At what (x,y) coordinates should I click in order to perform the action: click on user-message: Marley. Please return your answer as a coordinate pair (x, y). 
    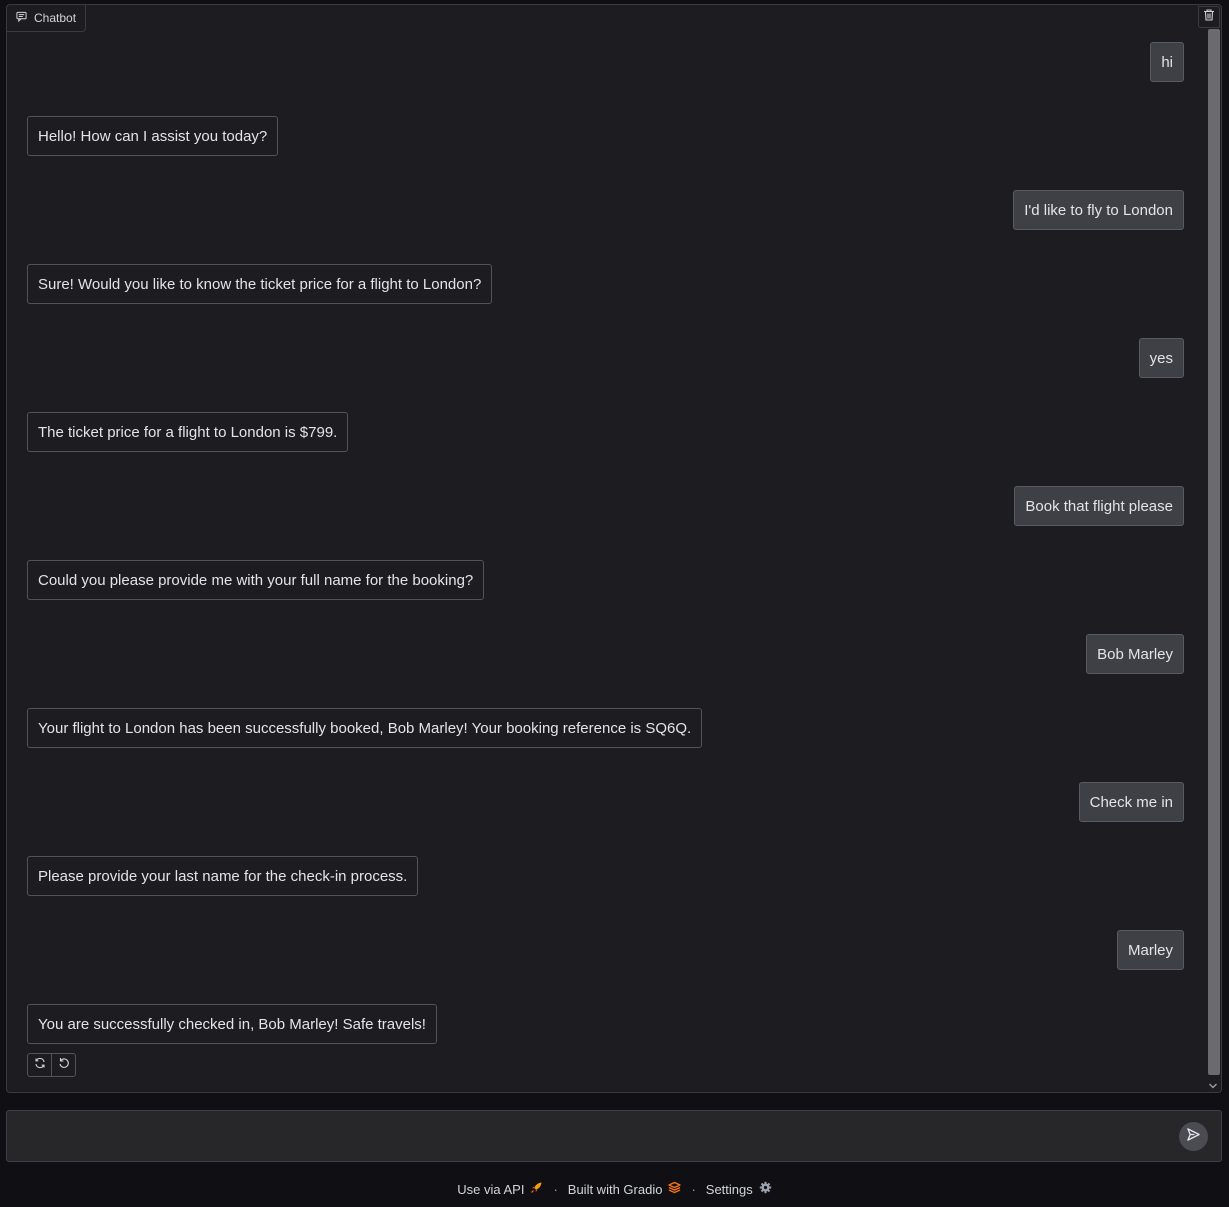
    Looking at the image, I should click on (1150, 950).